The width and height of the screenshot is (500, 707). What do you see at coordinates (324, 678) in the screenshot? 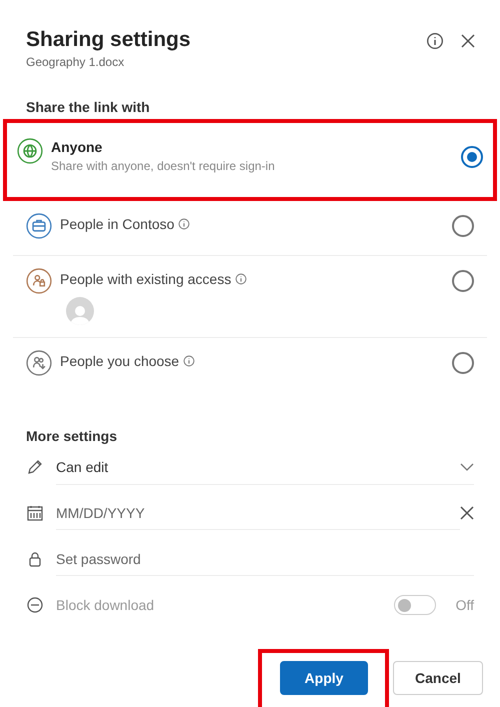
I see `apply-button: Apply` at bounding box center [324, 678].